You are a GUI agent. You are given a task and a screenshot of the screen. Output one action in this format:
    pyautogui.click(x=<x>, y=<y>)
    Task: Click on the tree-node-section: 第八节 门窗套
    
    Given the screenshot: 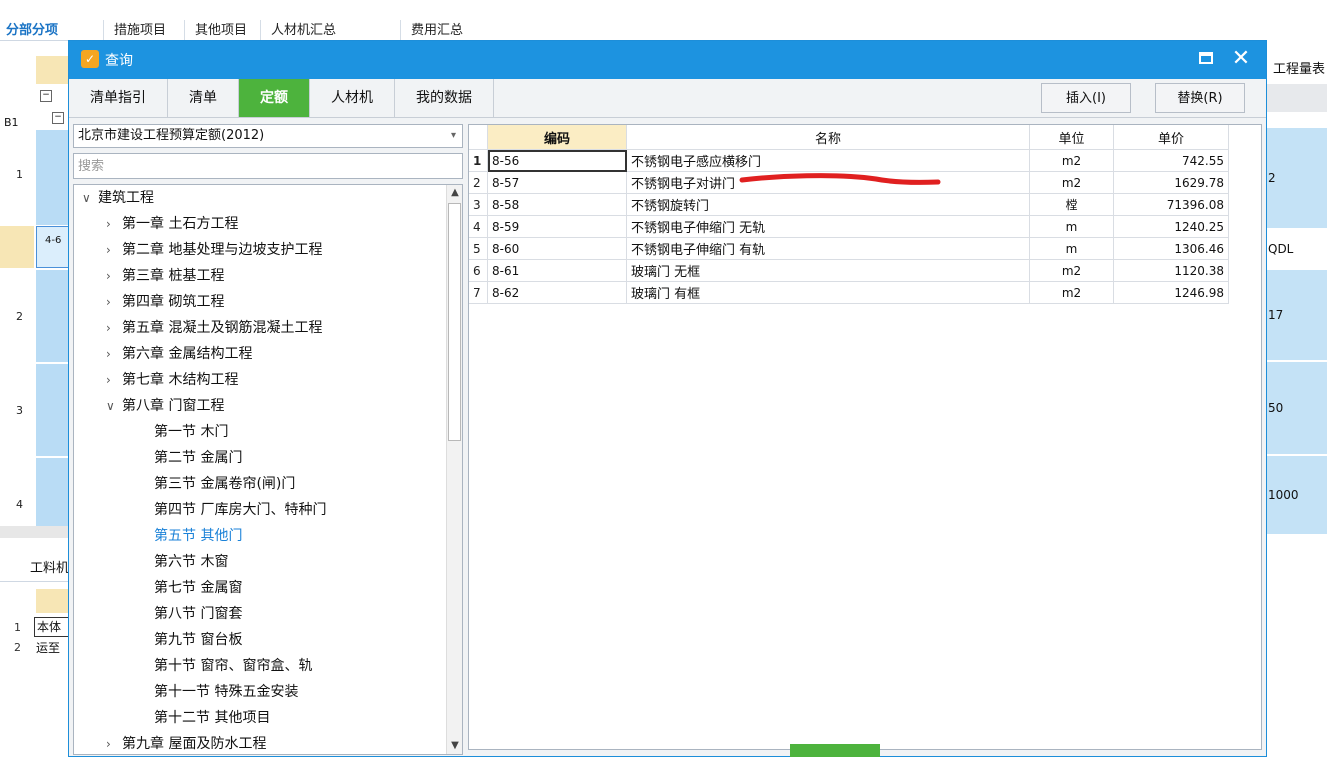 What is the action you would take?
    pyautogui.click(x=198, y=614)
    